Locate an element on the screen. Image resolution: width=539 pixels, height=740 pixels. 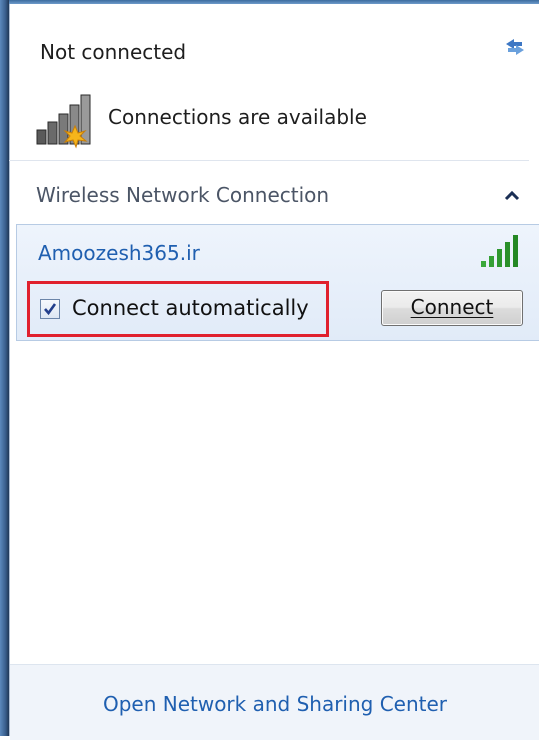
flyout-footer: Open Network and Sharing Center is located at coordinates (274, 702).